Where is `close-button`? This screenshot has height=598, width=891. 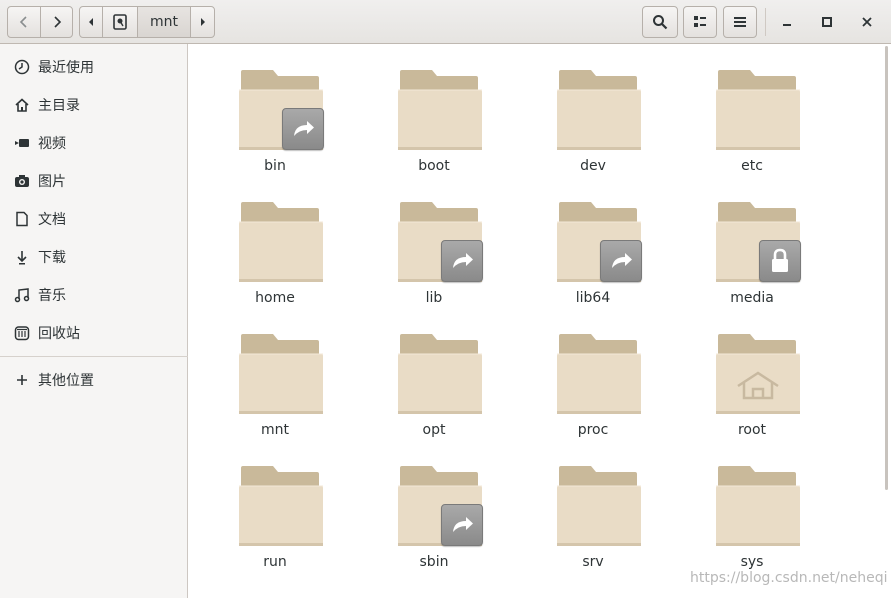
close-button is located at coordinates (867, 22).